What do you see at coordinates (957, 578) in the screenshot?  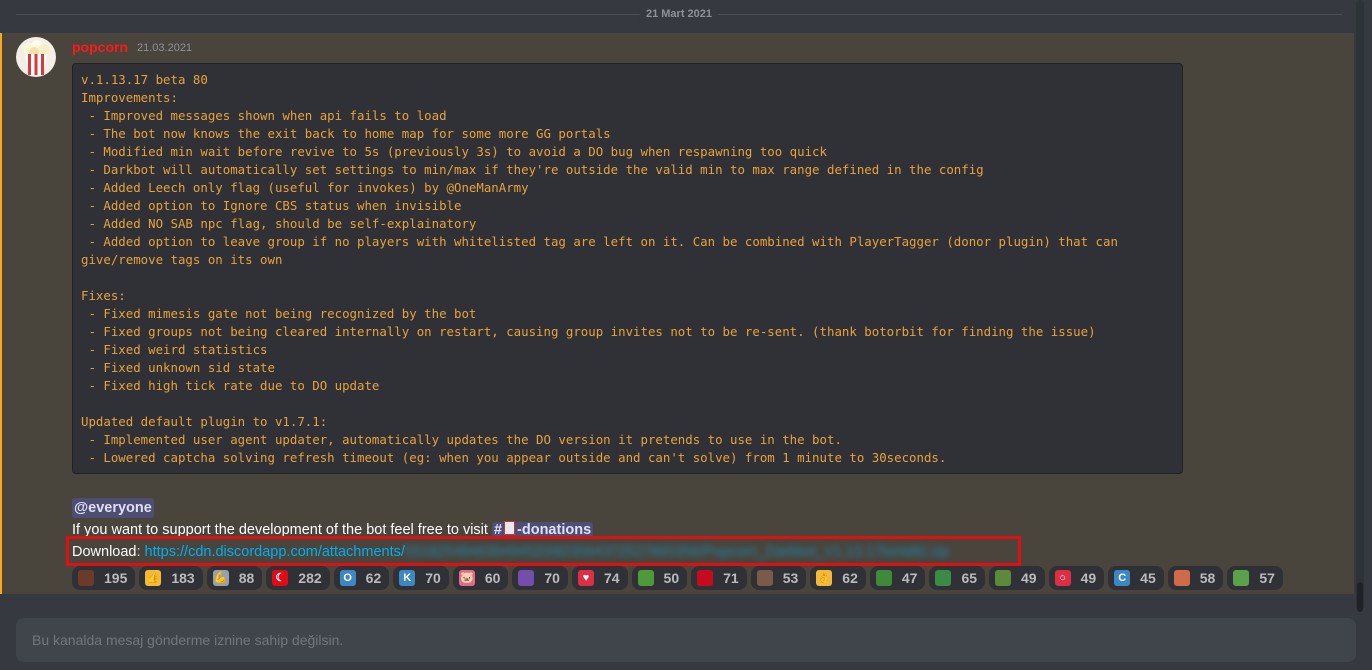 I see `reaction-button: 65` at bounding box center [957, 578].